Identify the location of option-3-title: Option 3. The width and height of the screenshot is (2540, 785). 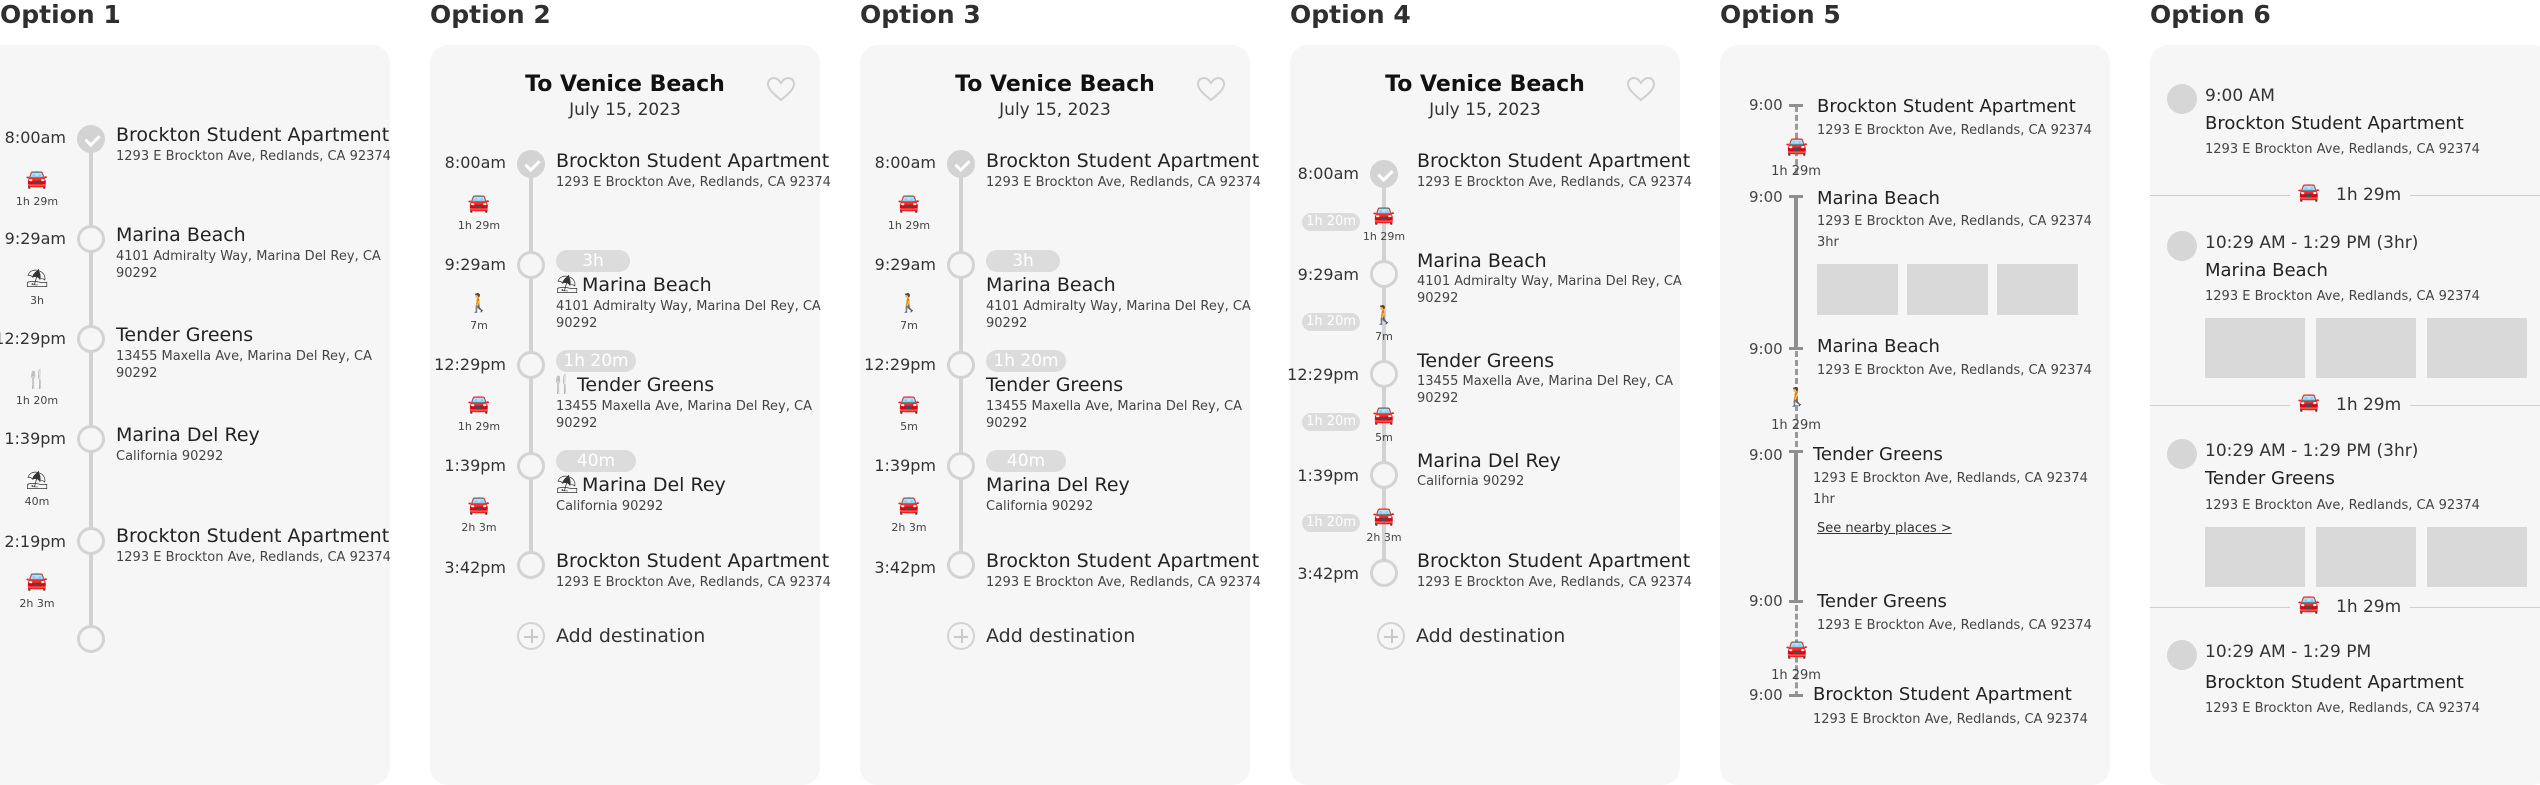
(920, 14).